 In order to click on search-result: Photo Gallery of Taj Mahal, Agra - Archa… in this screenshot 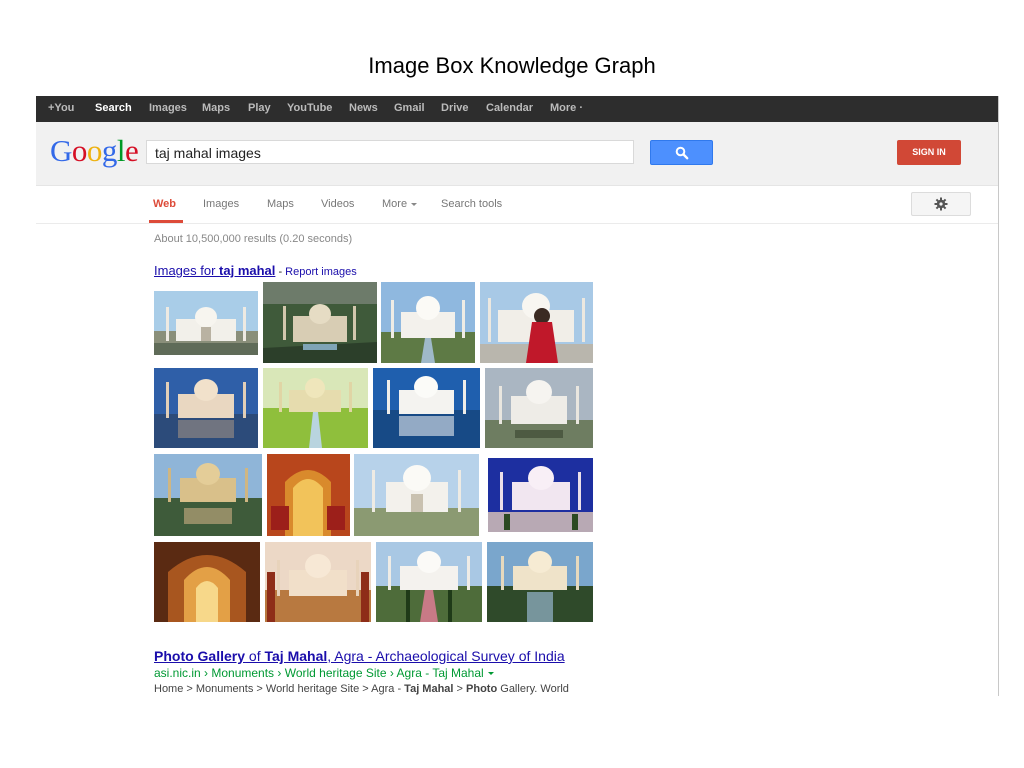, I will do `click(454, 671)`.